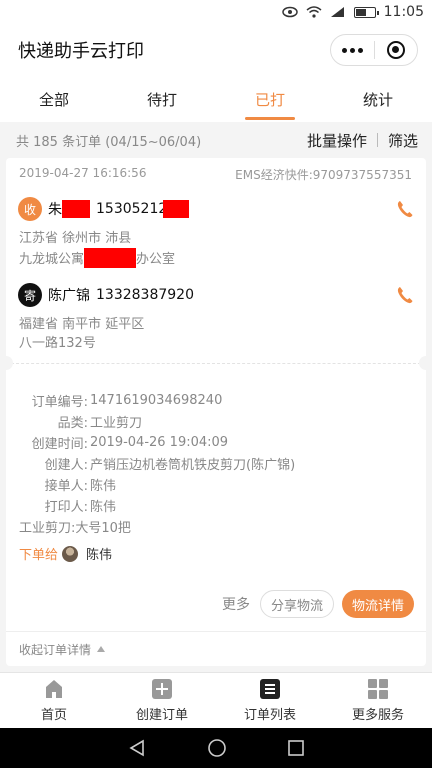 Image resolution: width=432 pixels, height=768 pixels. I want to click on order-status-tabs: 全部 待打 已打 统计, so click(216, 99).